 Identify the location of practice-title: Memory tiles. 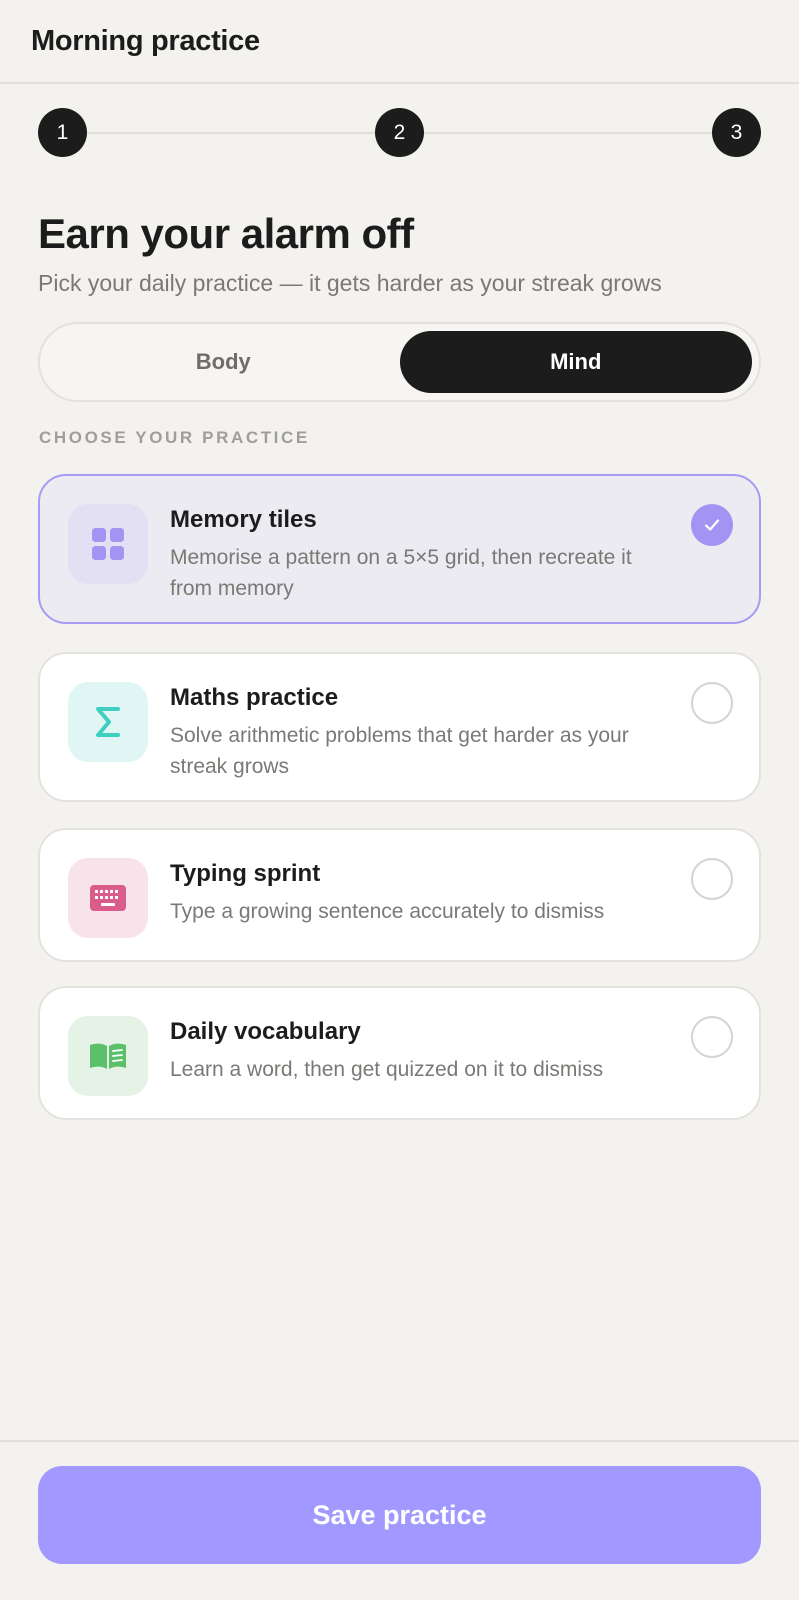
(243, 519).